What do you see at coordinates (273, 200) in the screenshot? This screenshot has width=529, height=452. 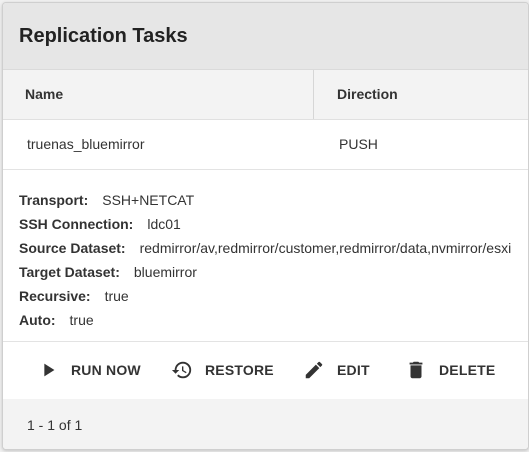 I see `detail-transport: Transport: SSH+NETCAT` at bounding box center [273, 200].